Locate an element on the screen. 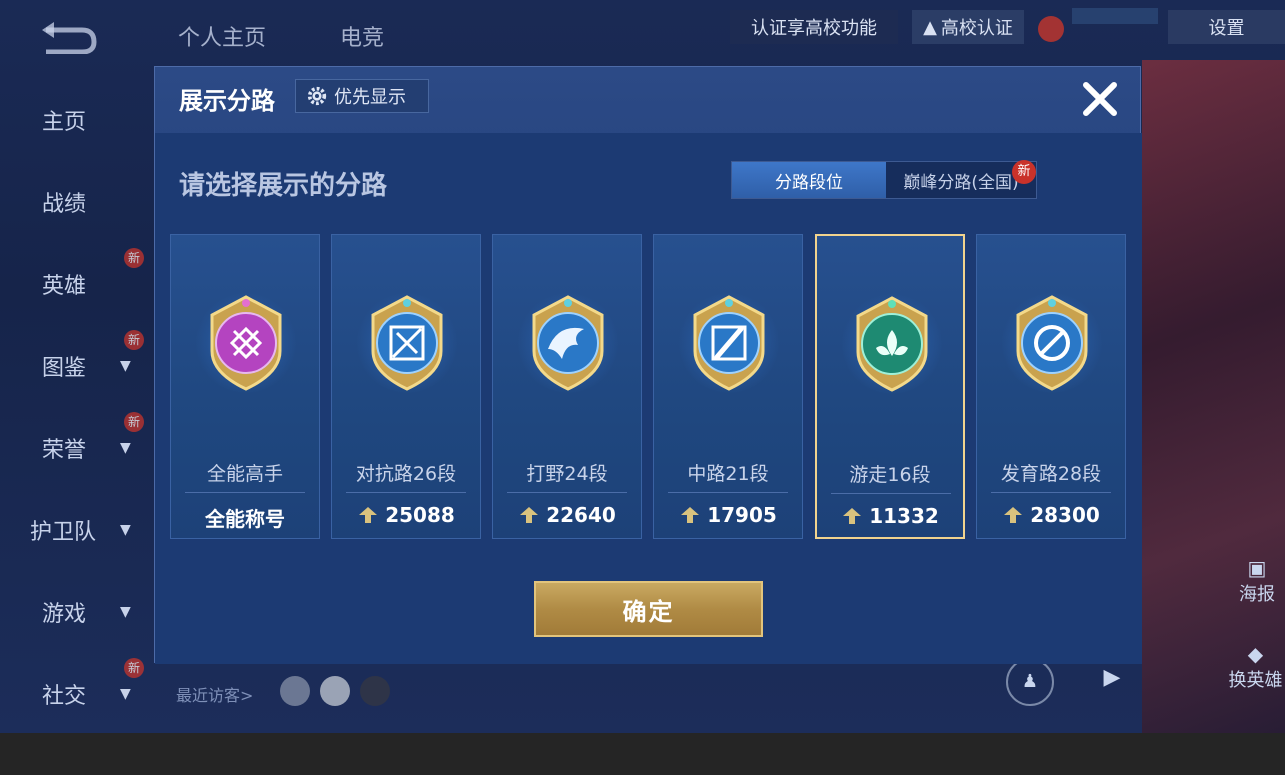  lane-card-score-text: 25088 is located at coordinates (420, 515).